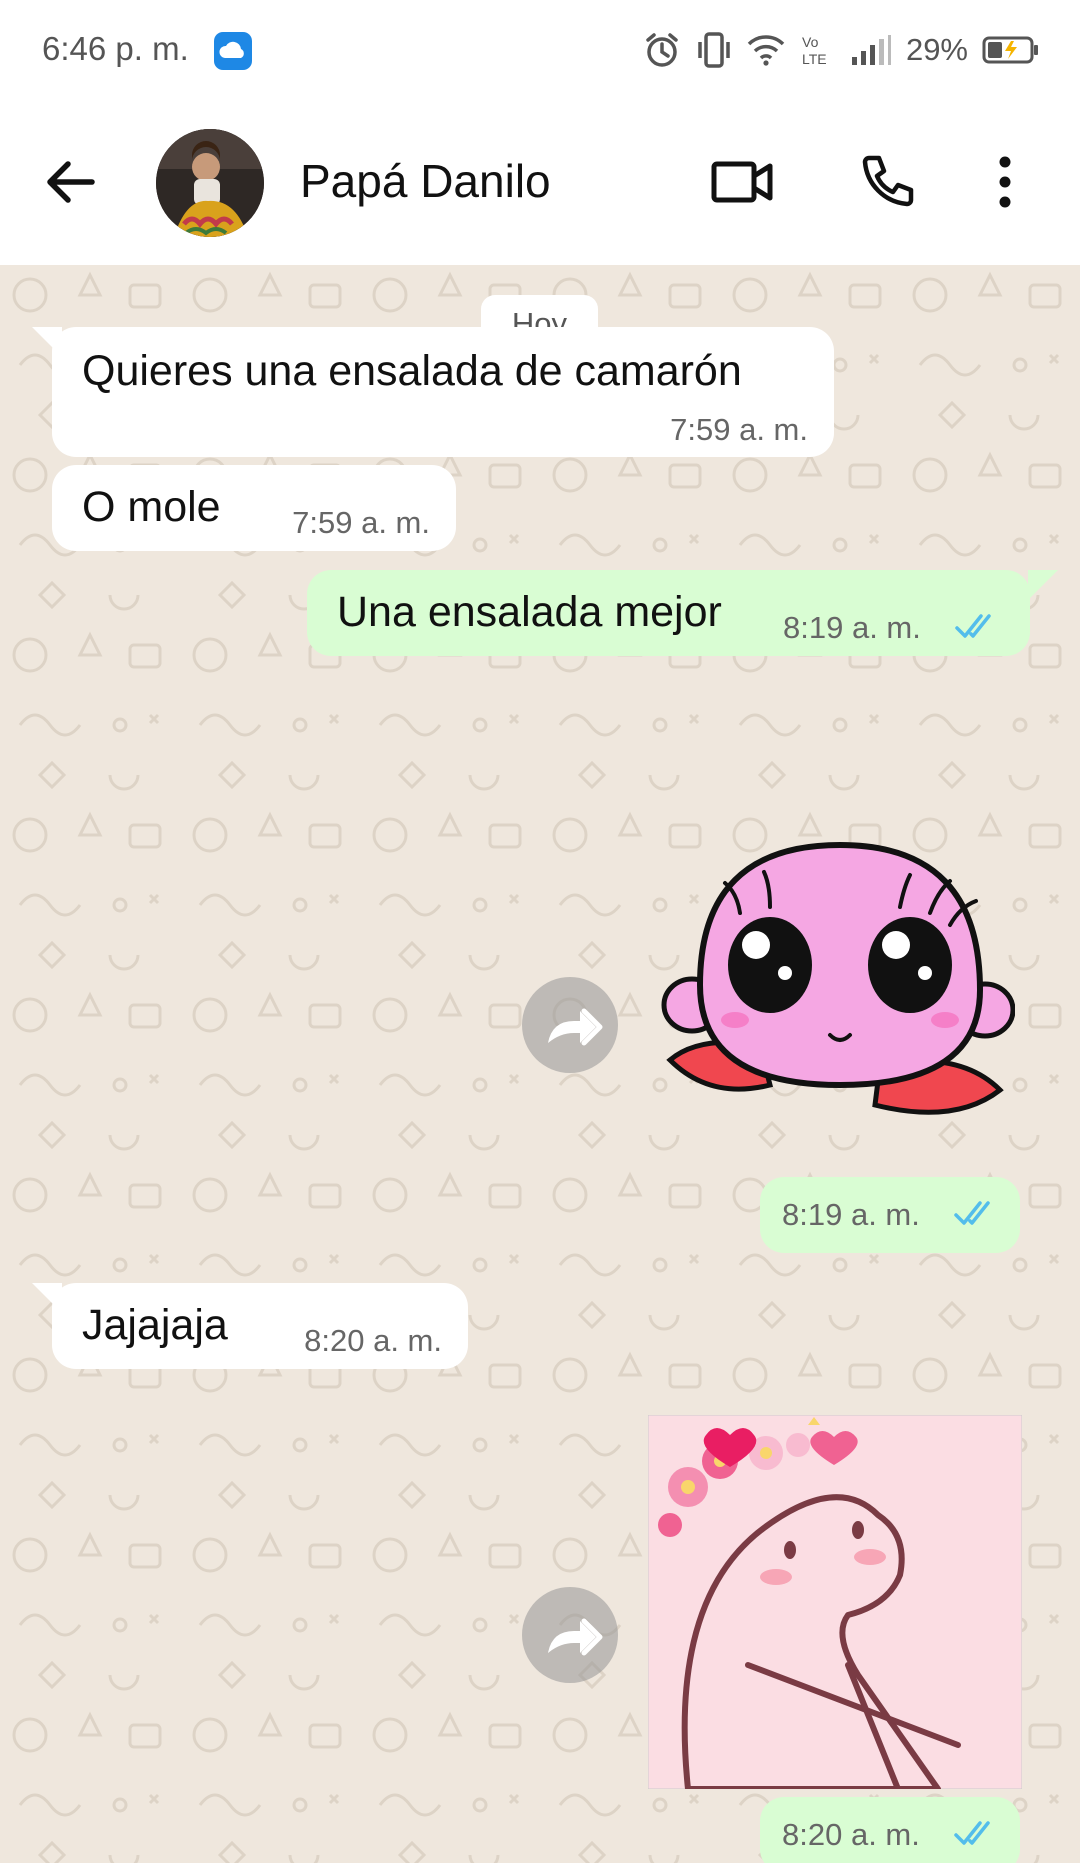  I want to click on message-text: Jajajaja, so click(155, 1325).